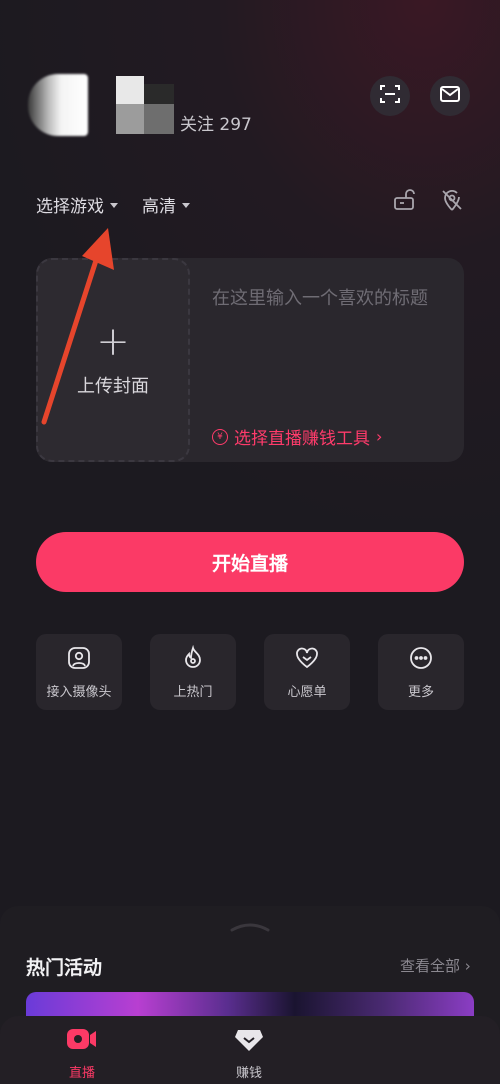 The height and width of the screenshot is (1084, 500). Describe the element at coordinates (250, 562) in the screenshot. I see `start-live-button: 开始直播` at that location.